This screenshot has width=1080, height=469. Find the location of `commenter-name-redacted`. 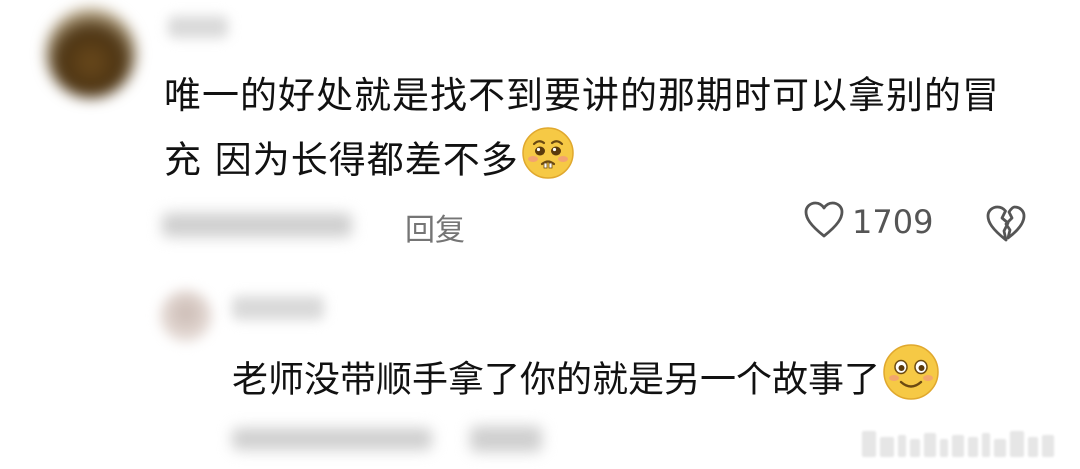

commenter-name-redacted is located at coordinates (198, 27).